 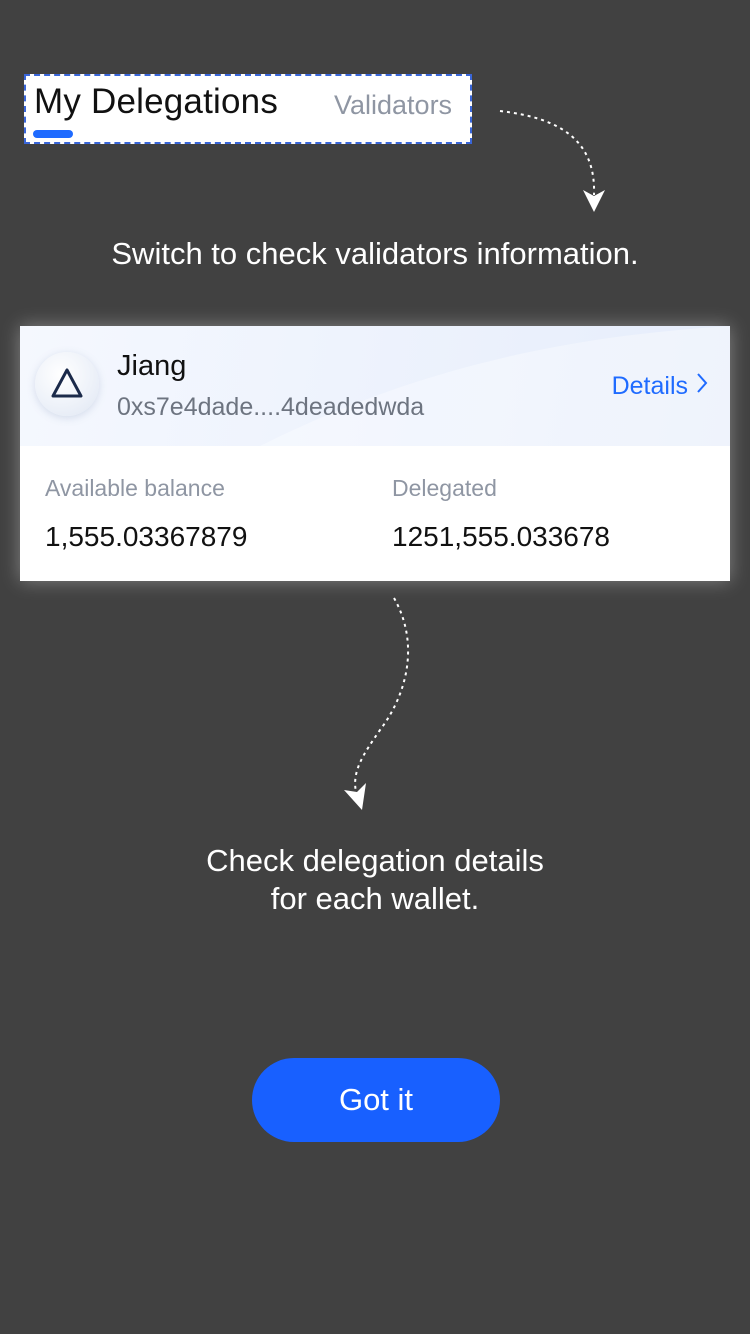 What do you see at coordinates (698, 386) in the screenshot?
I see `chevron-right-icon` at bounding box center [698, 386].